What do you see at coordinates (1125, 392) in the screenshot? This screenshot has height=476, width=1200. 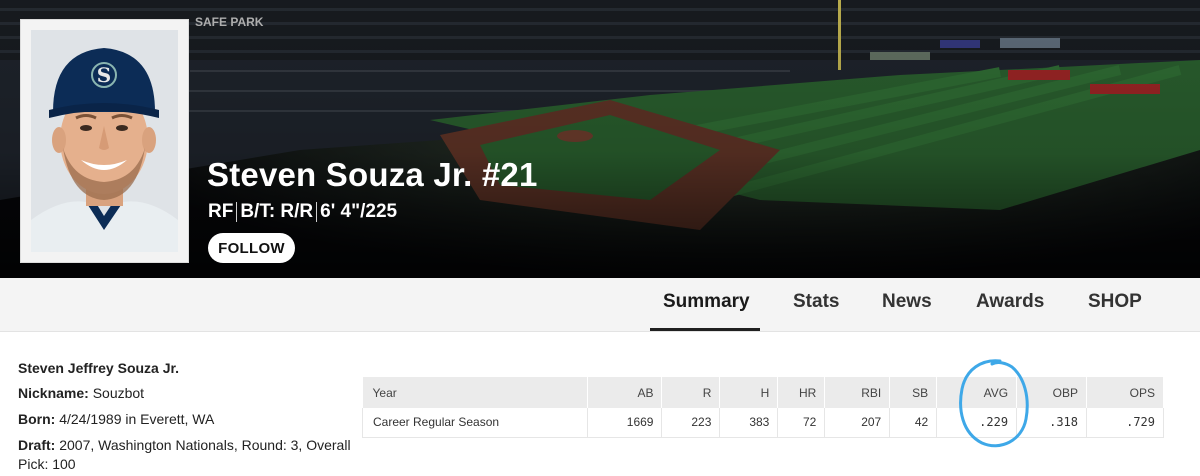 I see `col-header-ops: OPS` at bounding box center [1125, 392].